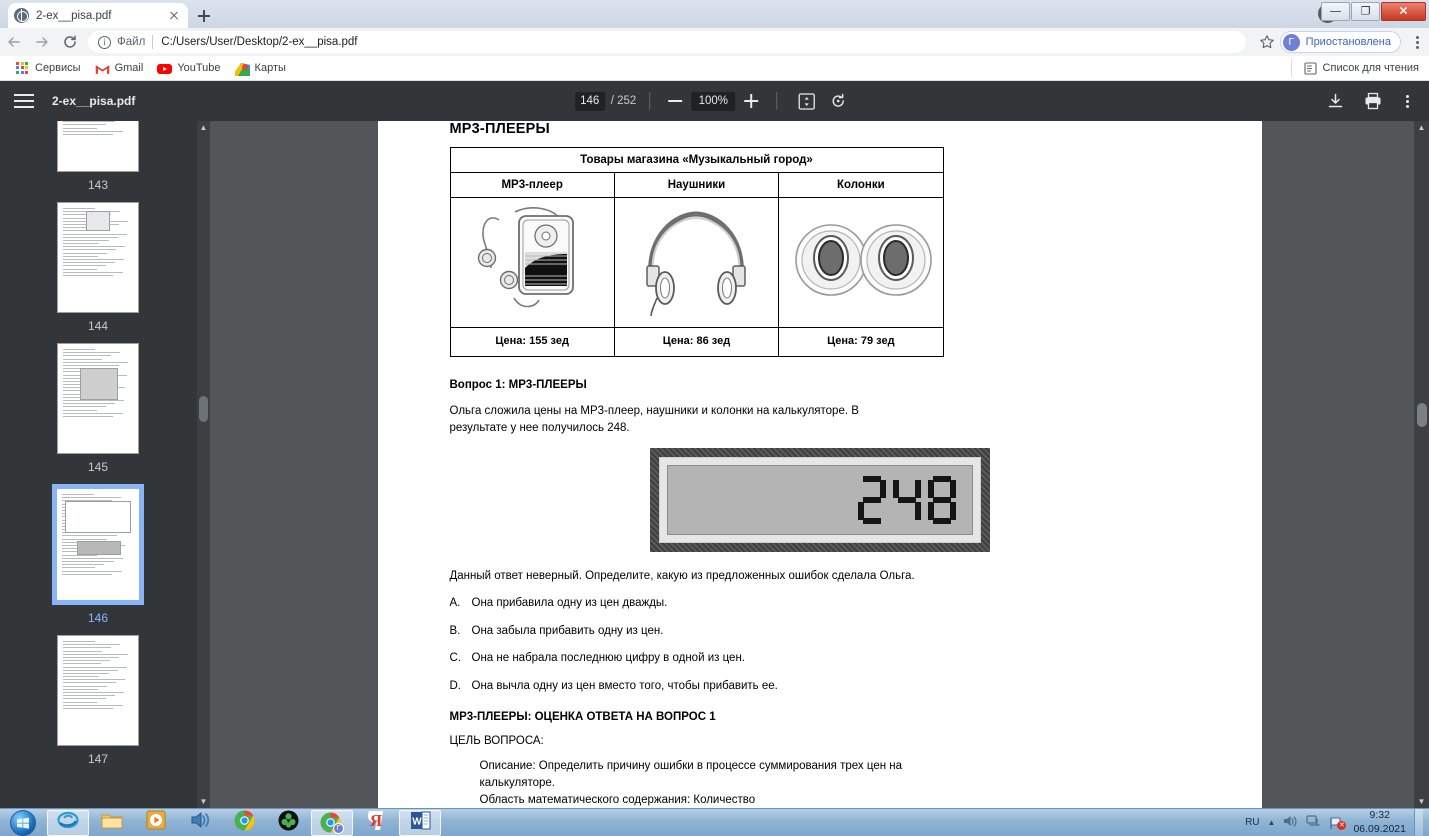  Describe the element at coordinates (1267, 42) in the screenshot. I see `bookmark-star-icon` at that location.